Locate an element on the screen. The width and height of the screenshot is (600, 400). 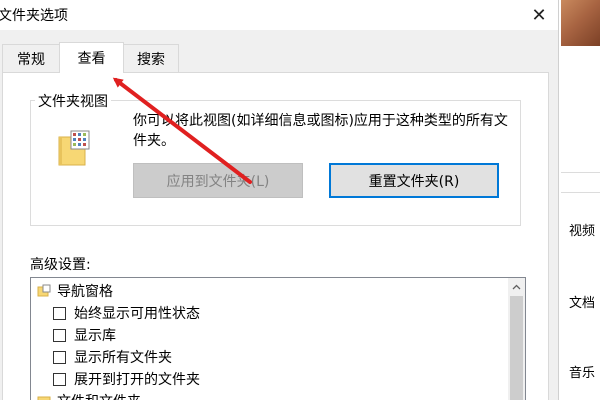
reset-folders-button: 重置文件夹(R) is located at coordinates (414, 180).